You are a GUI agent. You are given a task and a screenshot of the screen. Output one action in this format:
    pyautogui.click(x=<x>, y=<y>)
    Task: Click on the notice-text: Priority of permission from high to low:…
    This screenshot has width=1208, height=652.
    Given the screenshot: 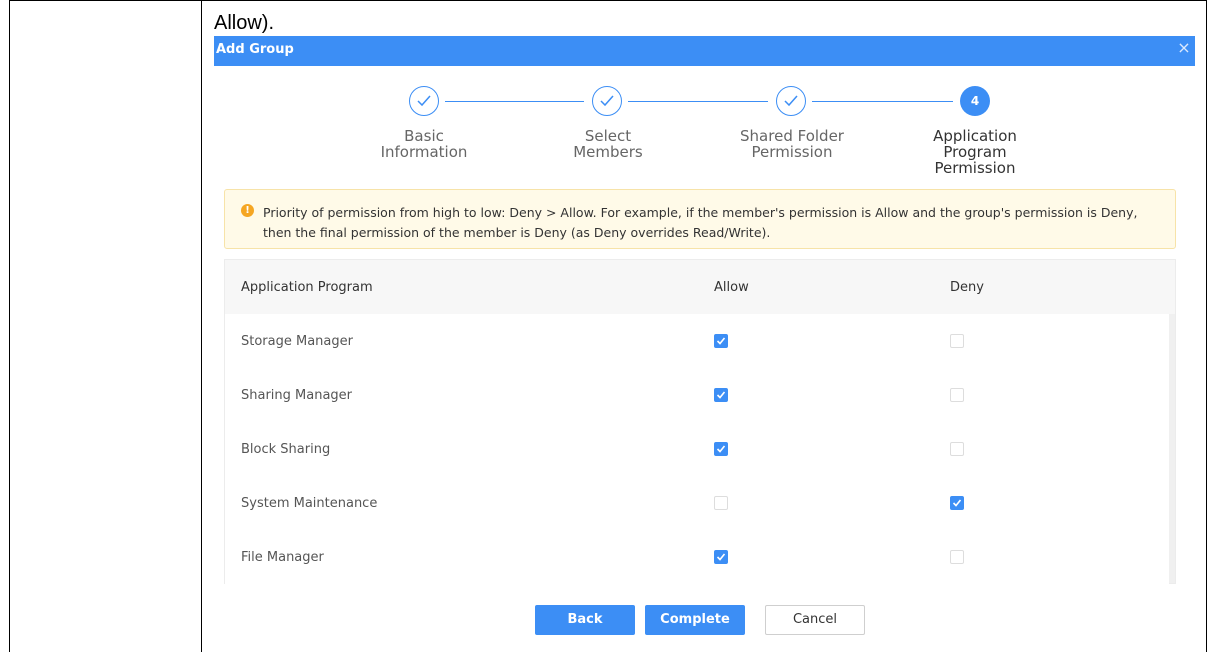 What is the action you would take?
    pyautogui.click(x=700, y=222)
    